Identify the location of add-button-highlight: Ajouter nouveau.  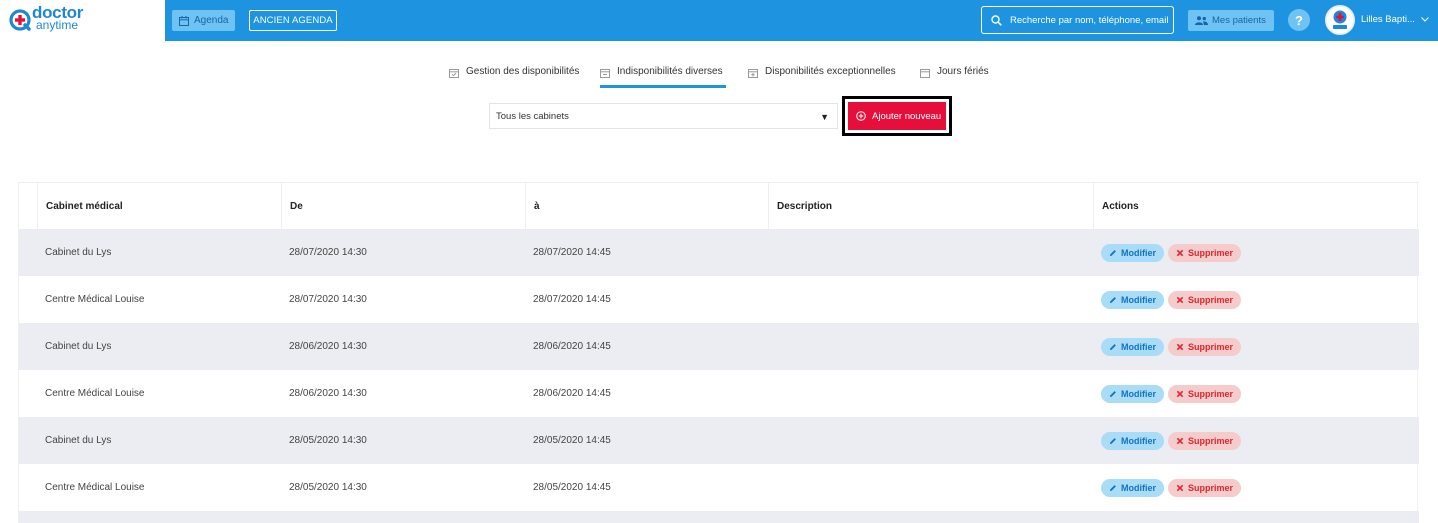
(897, 116).